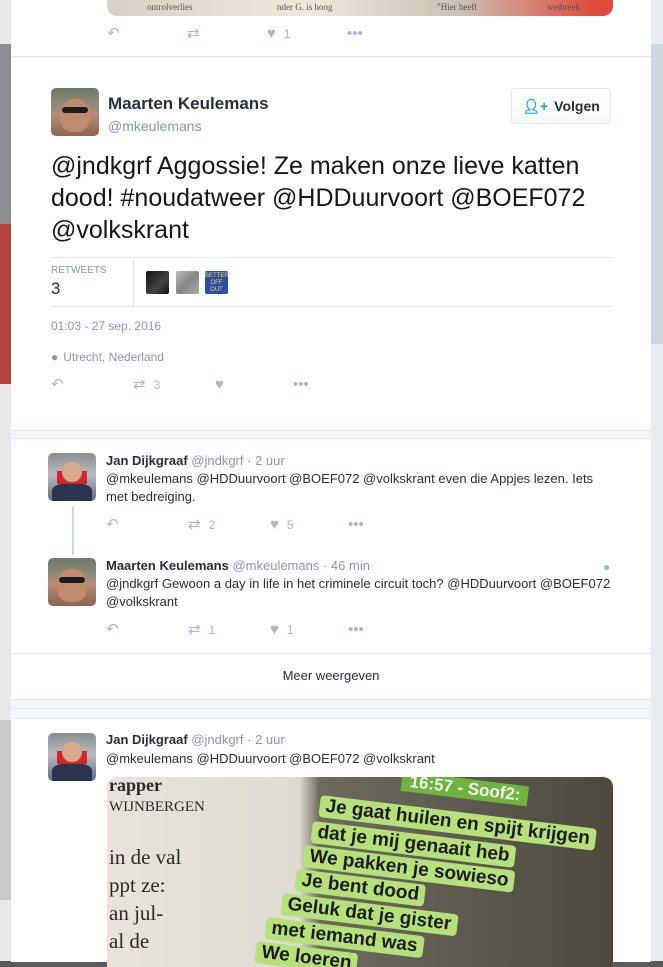  Describe the element at coordinates (55, 289) in the screenshot. I see `retweets-count: 3` at that location.